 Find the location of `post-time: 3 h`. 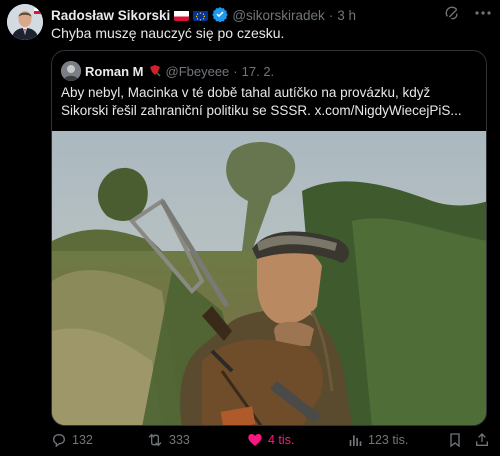

post-time: 3 h is located at coordinates (346, 15).